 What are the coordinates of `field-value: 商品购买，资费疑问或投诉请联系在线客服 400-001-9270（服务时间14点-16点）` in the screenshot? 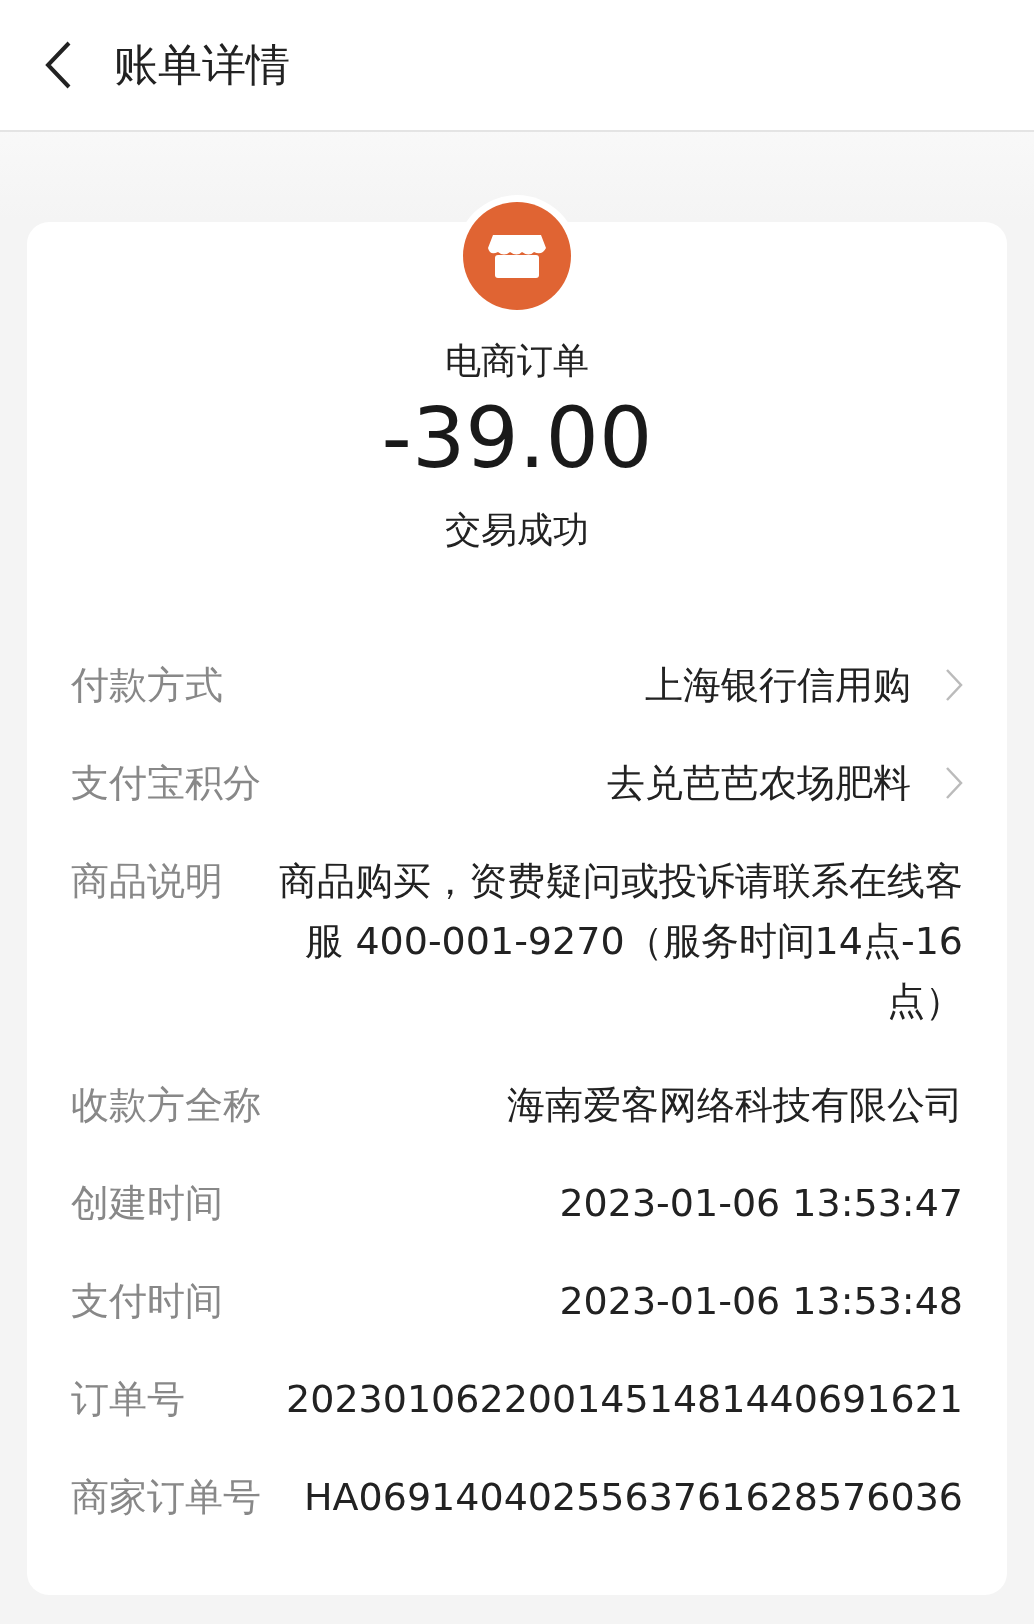 It's located at (620, 942).